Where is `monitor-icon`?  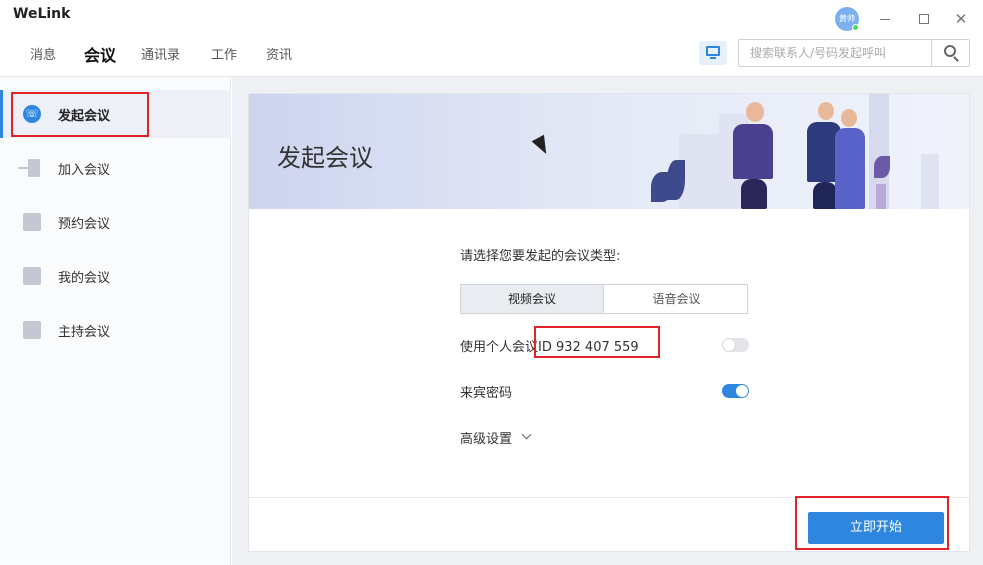
monitor-icon is located at coordinates (713, 51).